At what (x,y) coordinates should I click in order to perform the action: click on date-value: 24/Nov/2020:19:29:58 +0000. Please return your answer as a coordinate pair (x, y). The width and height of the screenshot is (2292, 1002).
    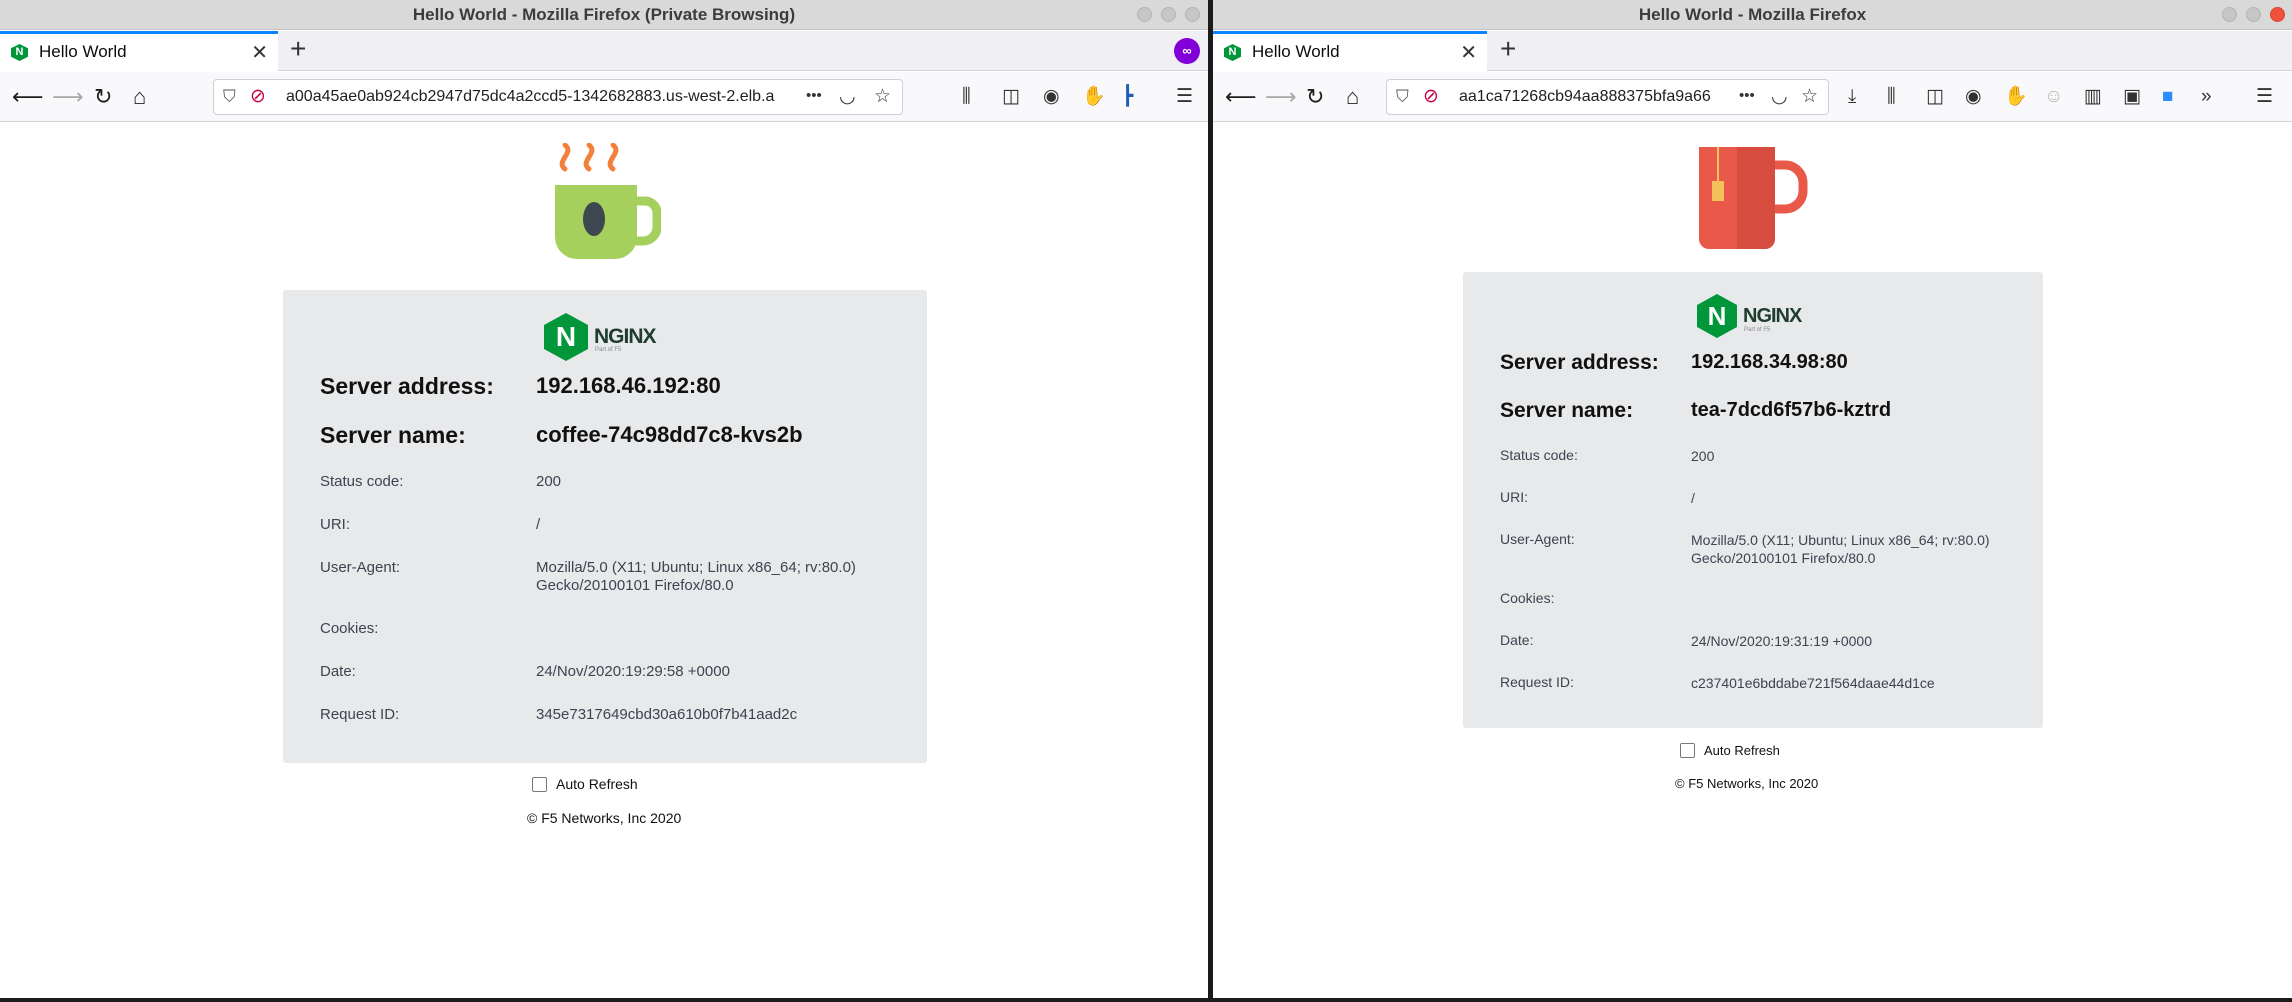
    Looking at the image, I should click on (633, 671).